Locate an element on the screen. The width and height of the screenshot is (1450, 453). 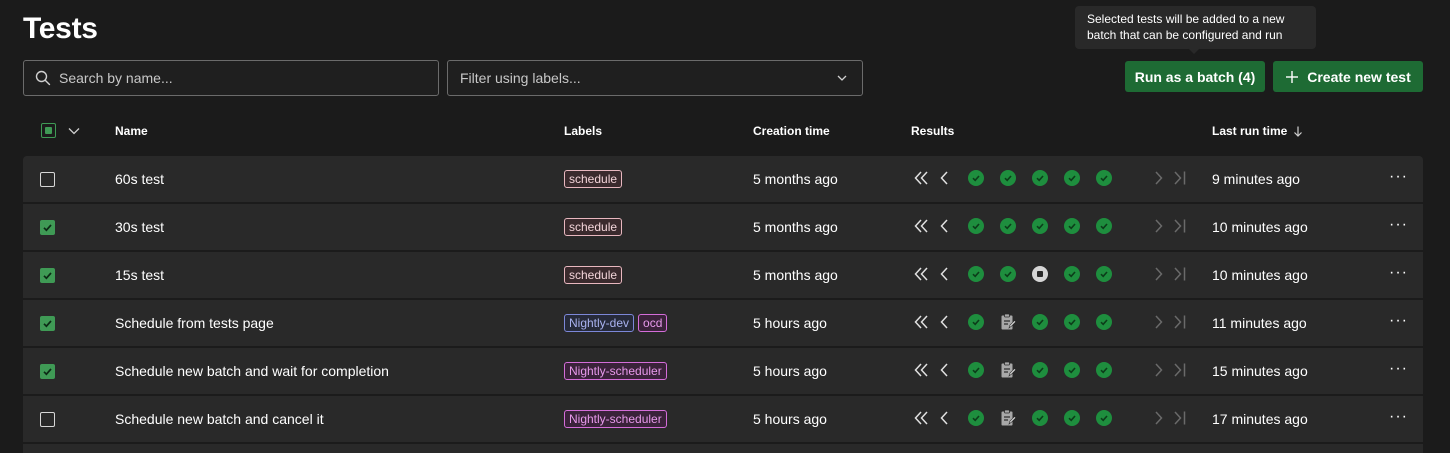
label-filter-input is located at coordinates (630, 78).